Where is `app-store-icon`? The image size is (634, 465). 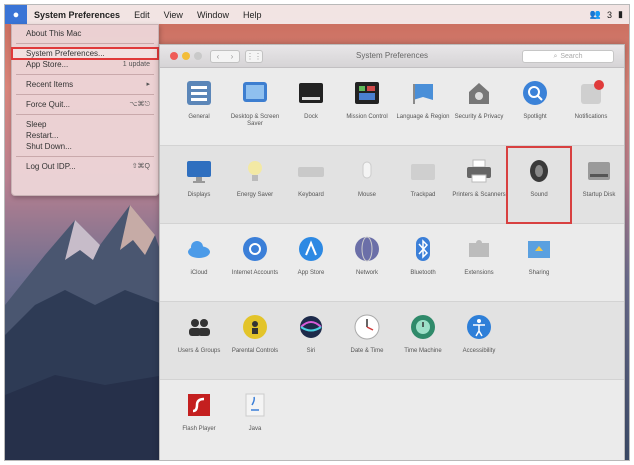
app-store-icon is located at coordinates (311, 249).